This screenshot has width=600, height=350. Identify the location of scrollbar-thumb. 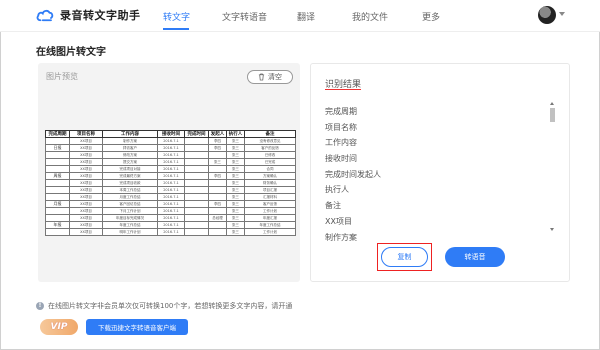
(552, 115).